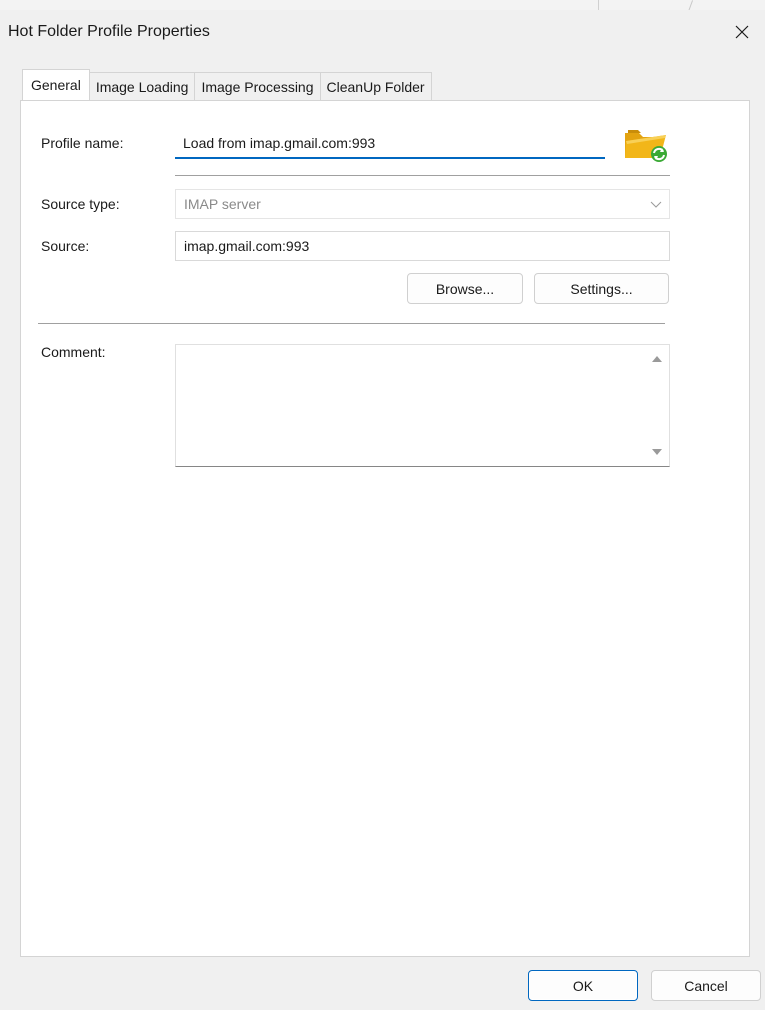 This screenshot has height=1010, width=765. Describe the element at coordinates (351, 323) in the screenshot. I see `separator-middle` at that location.